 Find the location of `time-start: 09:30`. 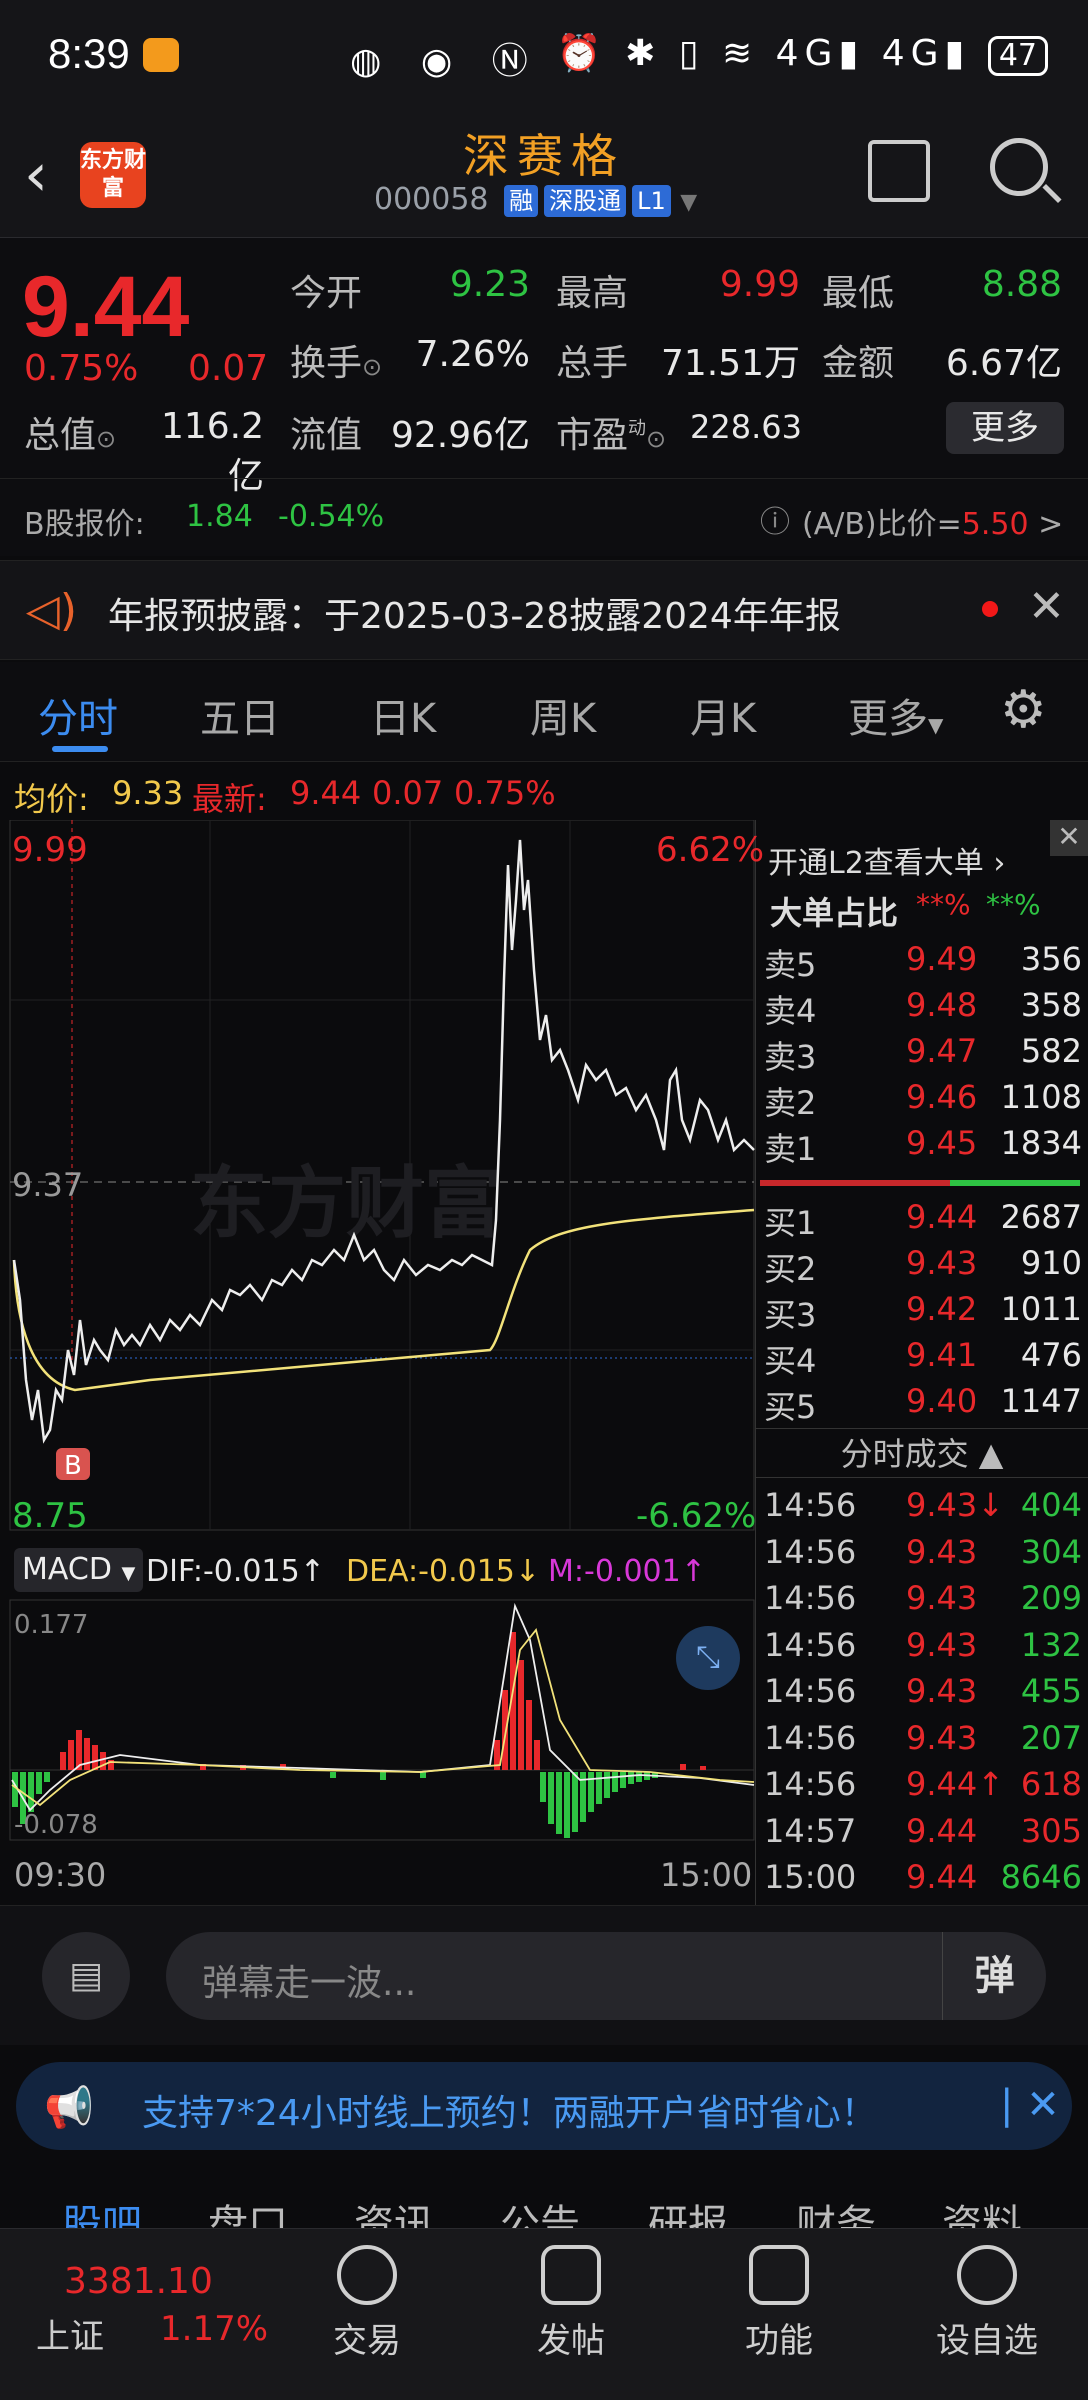

time-start: 09:30 is located at coordinates (60, 1875).